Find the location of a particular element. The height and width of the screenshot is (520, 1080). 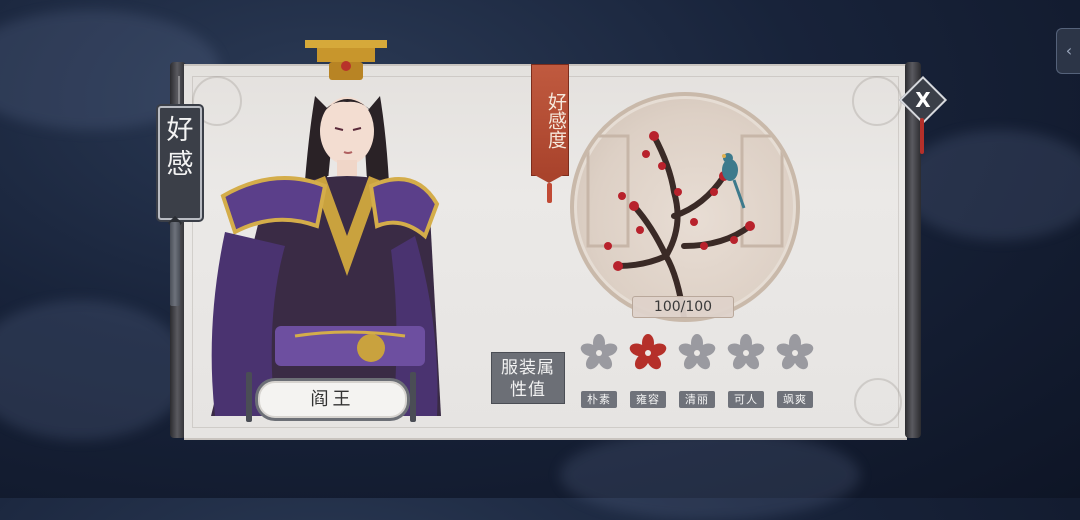

red-cord is located at coordinates (922, 136).